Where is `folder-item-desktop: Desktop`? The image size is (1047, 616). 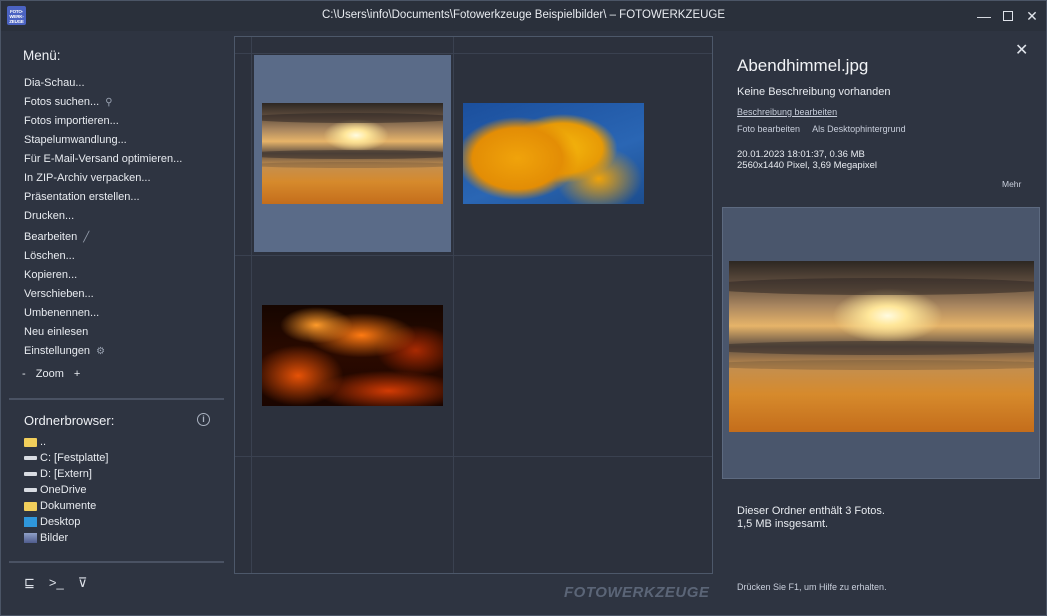
folder-item-desktop: Desktop is located at coordinates (66, 522).